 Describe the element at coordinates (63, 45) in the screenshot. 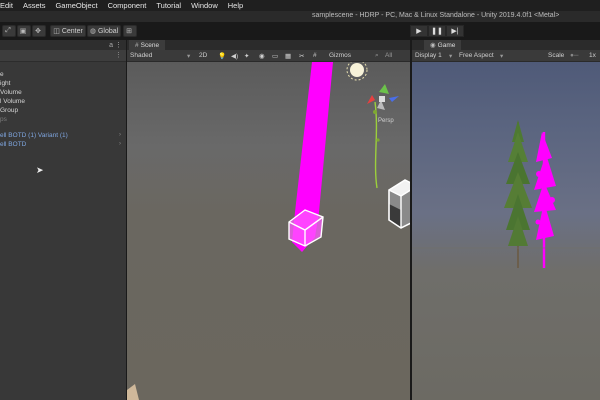

I see `hierarchy-header: a ⋮` at that location.